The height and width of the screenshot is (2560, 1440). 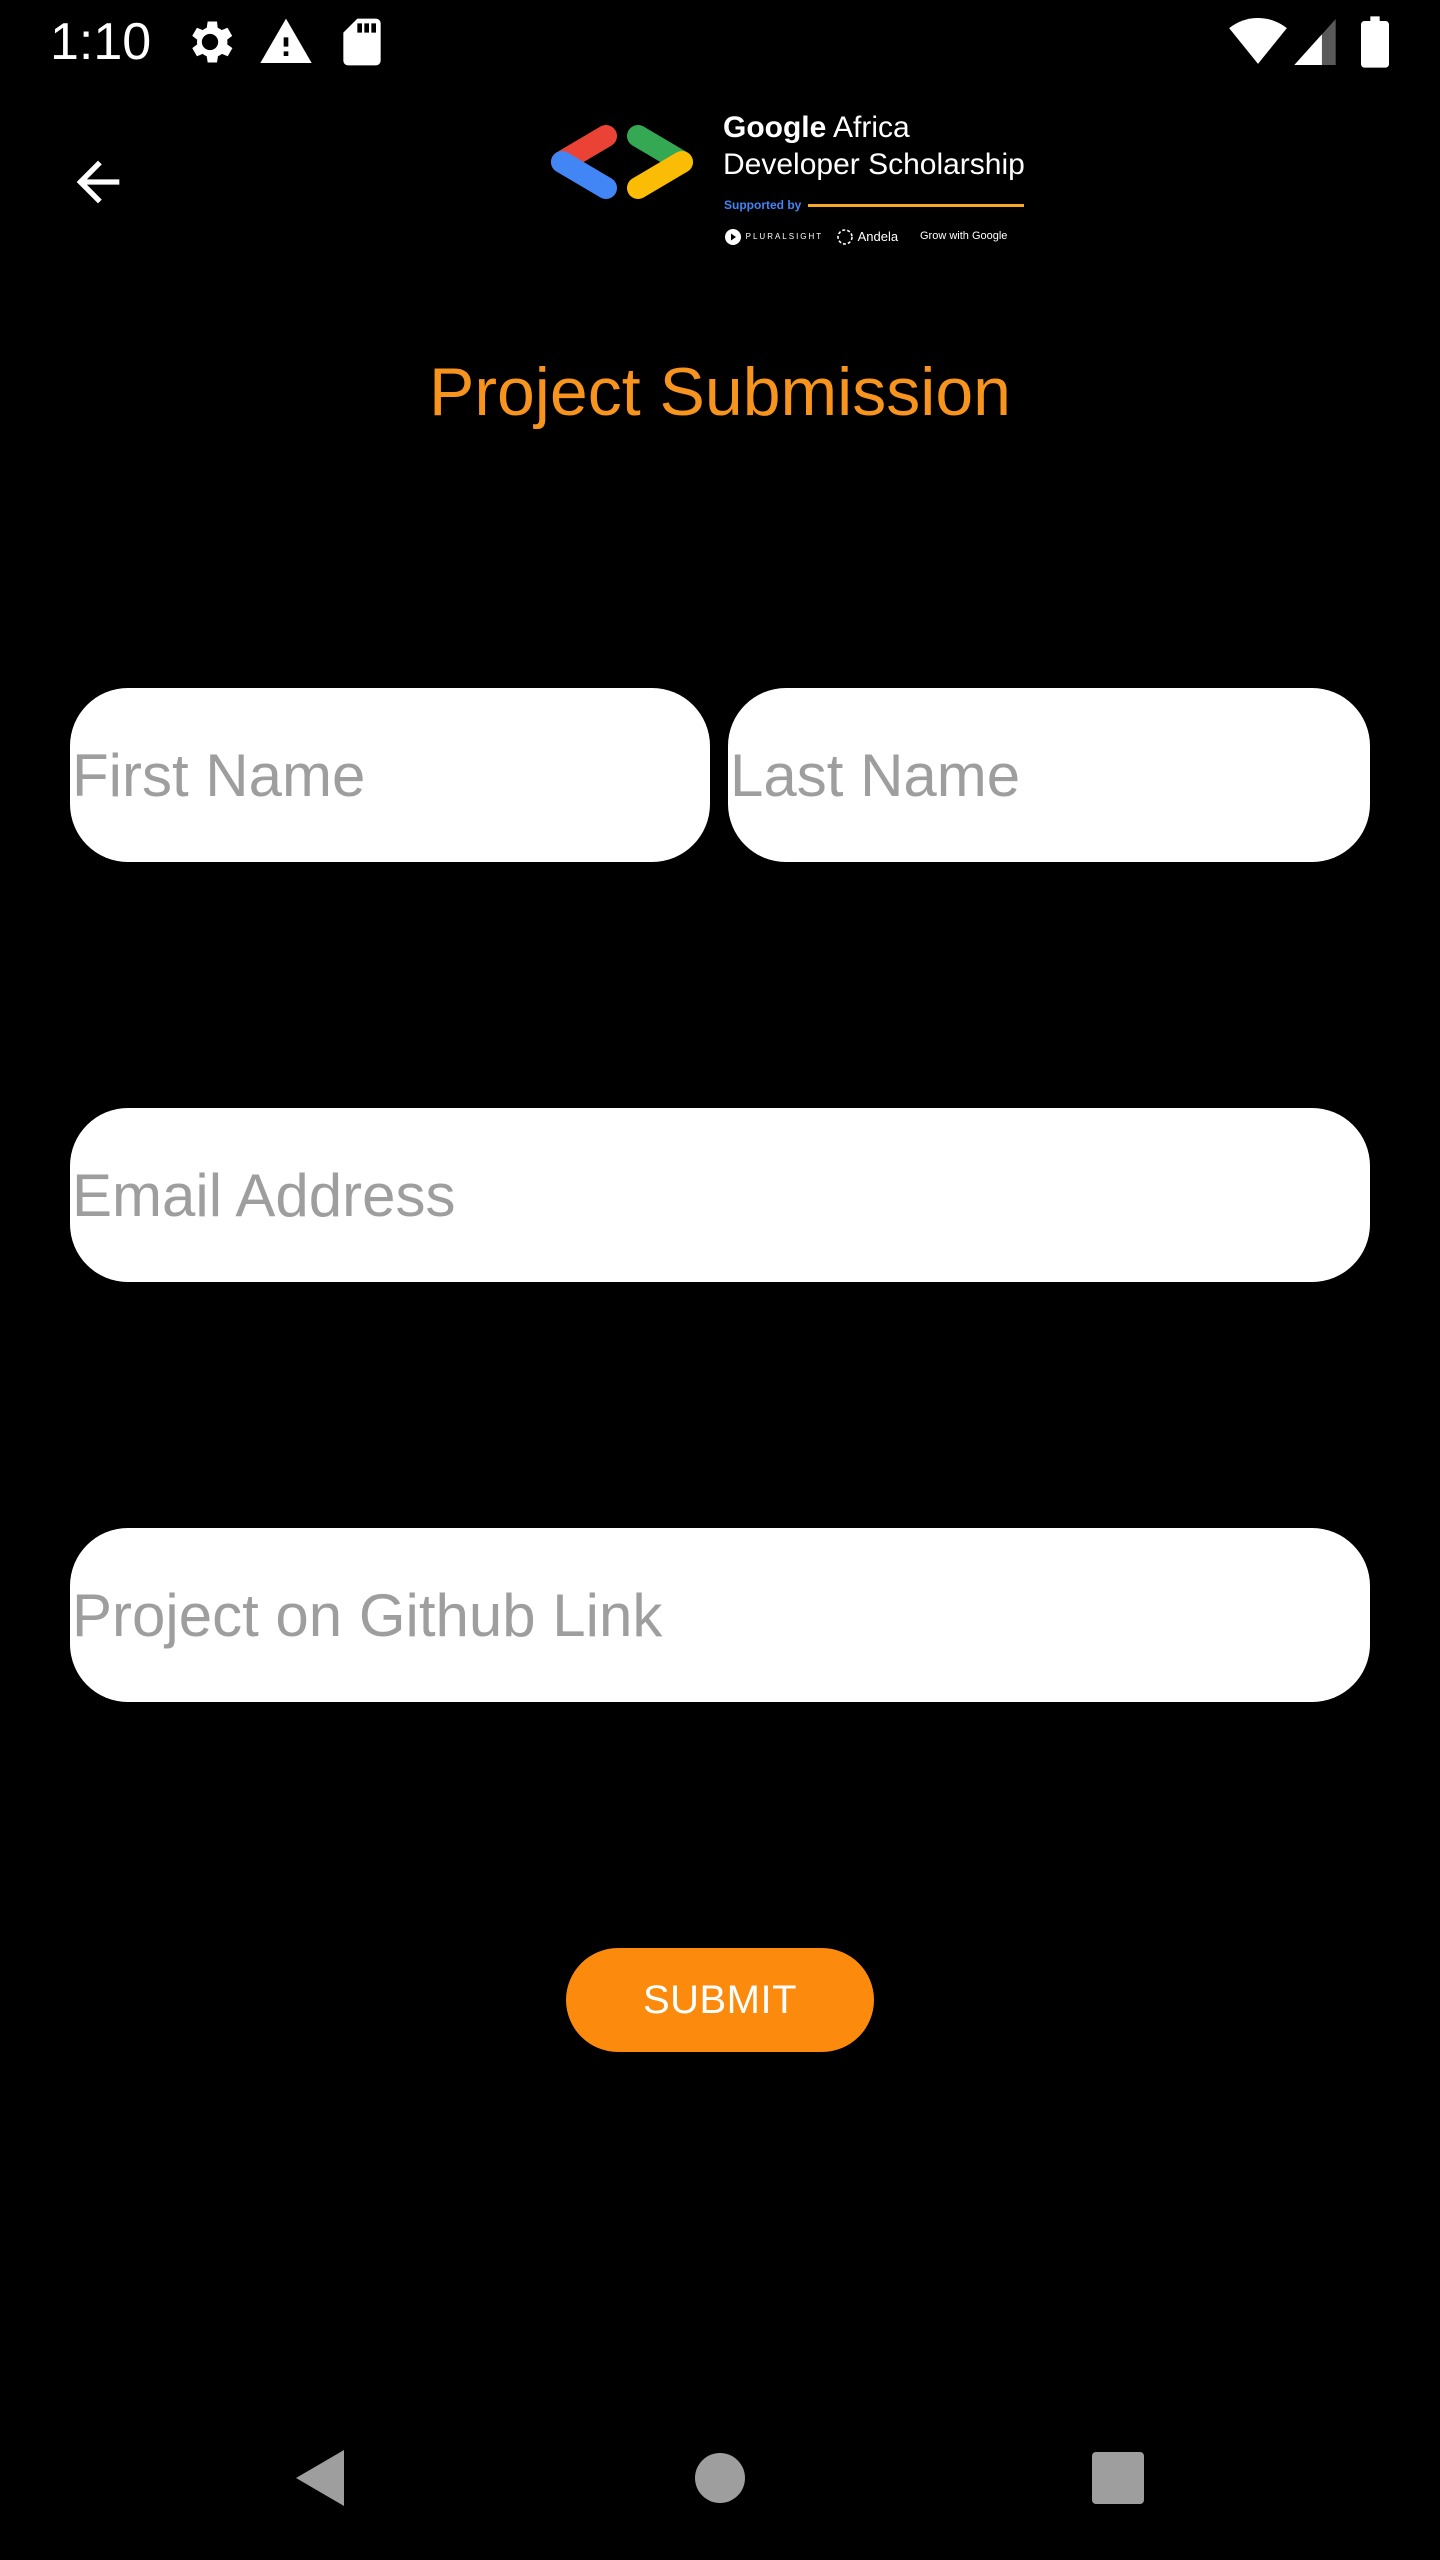 I want to click on github-link-input, so click(x=720, y=1615).